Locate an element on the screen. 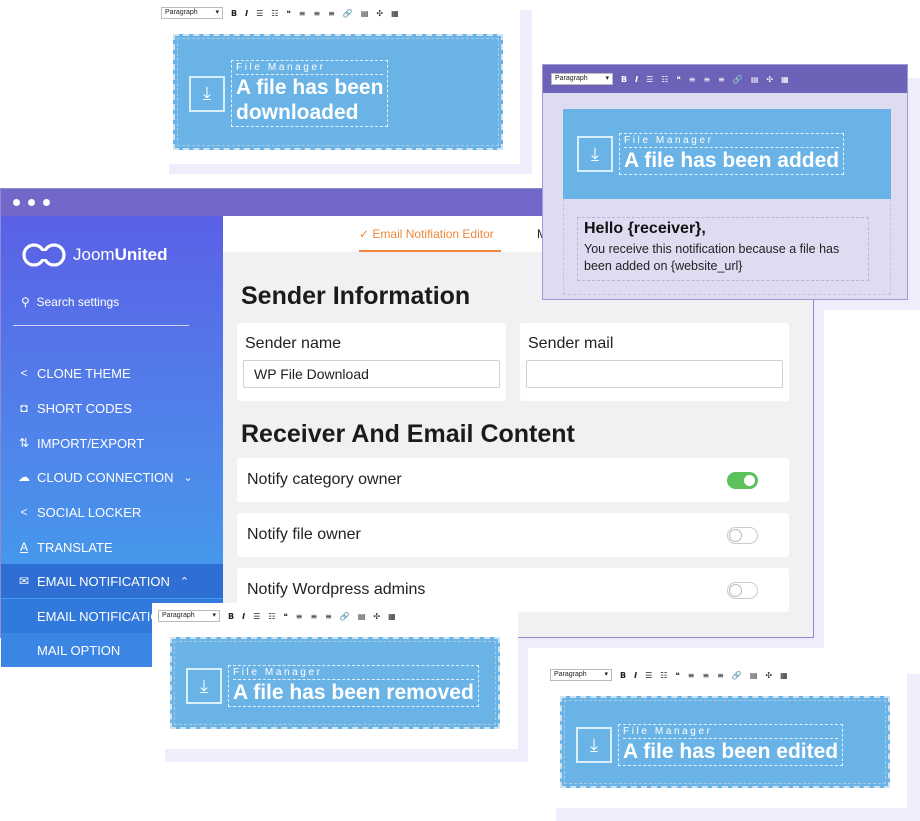  sender-mail-input is located at coordinates (654, 374).